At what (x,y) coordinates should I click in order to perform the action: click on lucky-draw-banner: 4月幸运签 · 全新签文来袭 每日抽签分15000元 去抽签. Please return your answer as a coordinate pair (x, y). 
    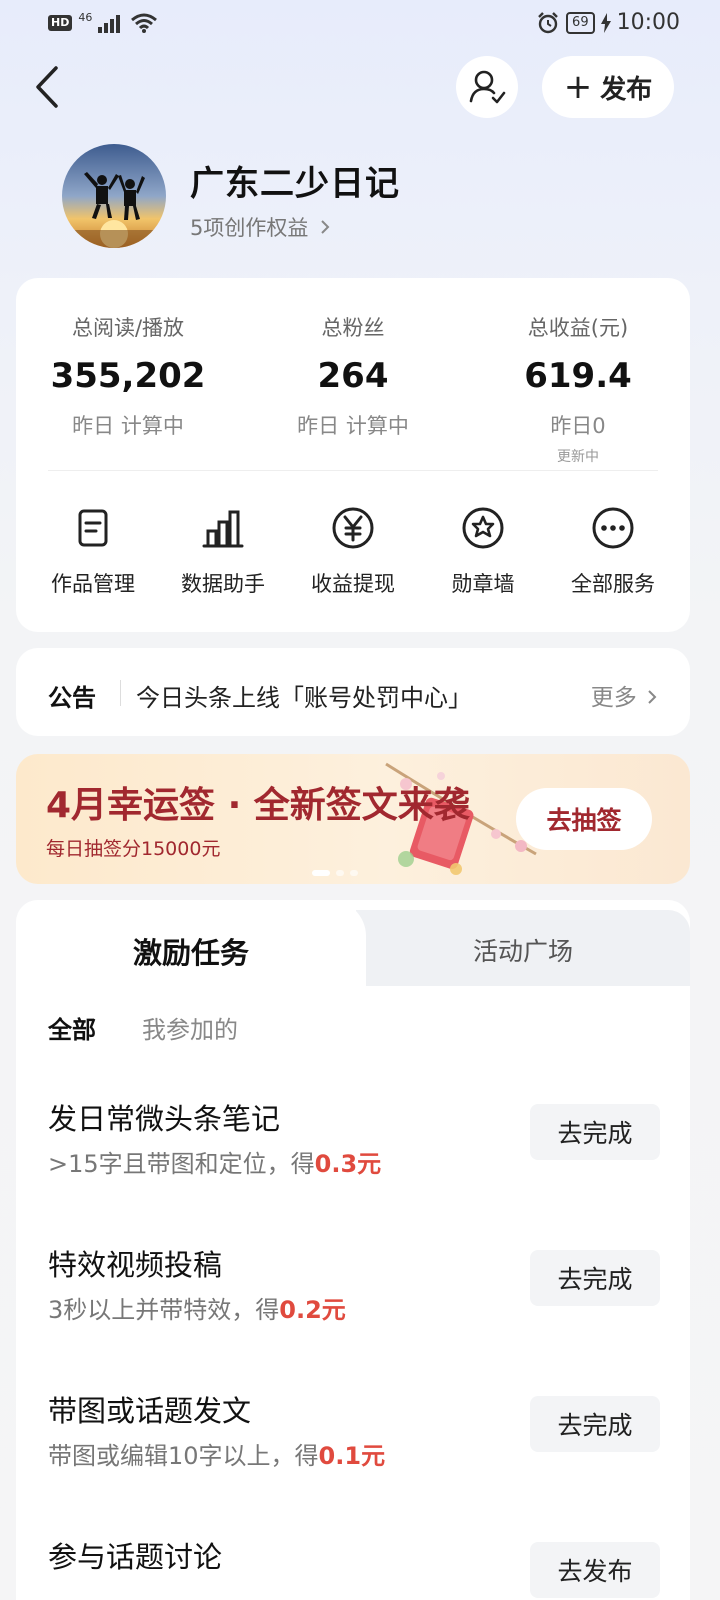
    Looking at the image, I should click on (353, 819).